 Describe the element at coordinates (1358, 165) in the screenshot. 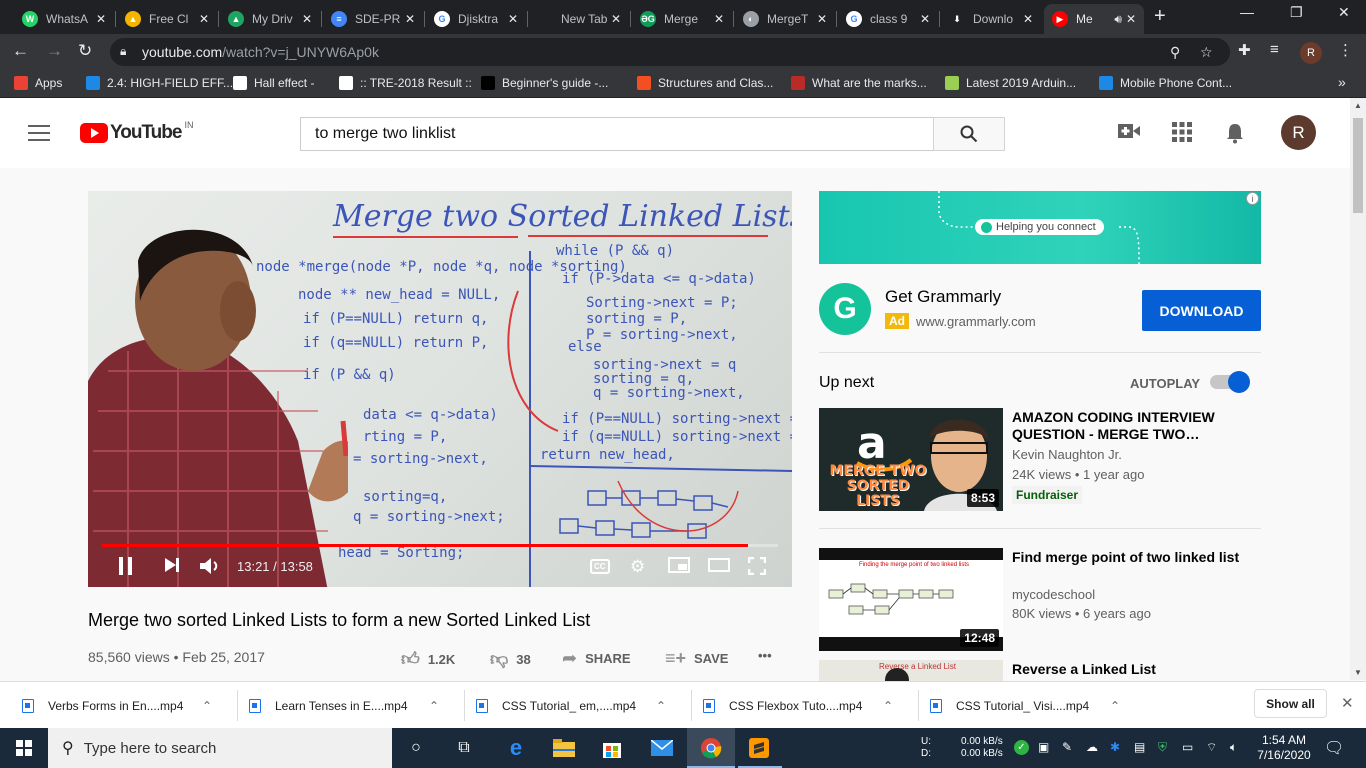

I see `scrollbar-thumb` at that location.